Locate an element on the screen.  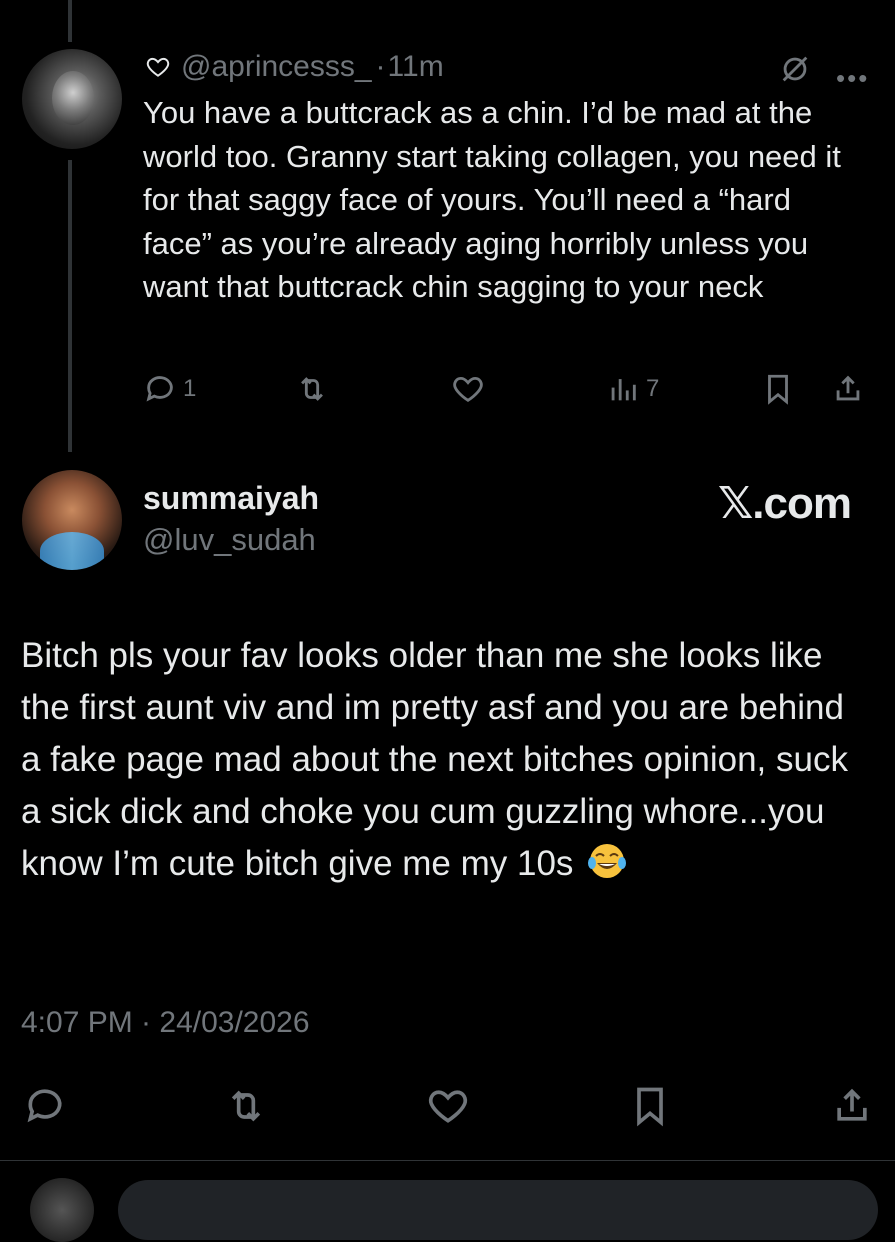
views-icon is located at coordinates (623, 390).